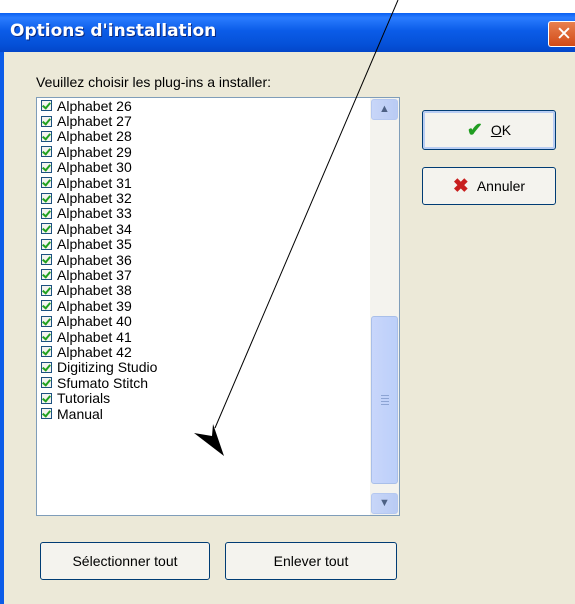  Describe the element at coordinates (209, 440) in the screenshot. I see `annotation-arrow-head` at that location.